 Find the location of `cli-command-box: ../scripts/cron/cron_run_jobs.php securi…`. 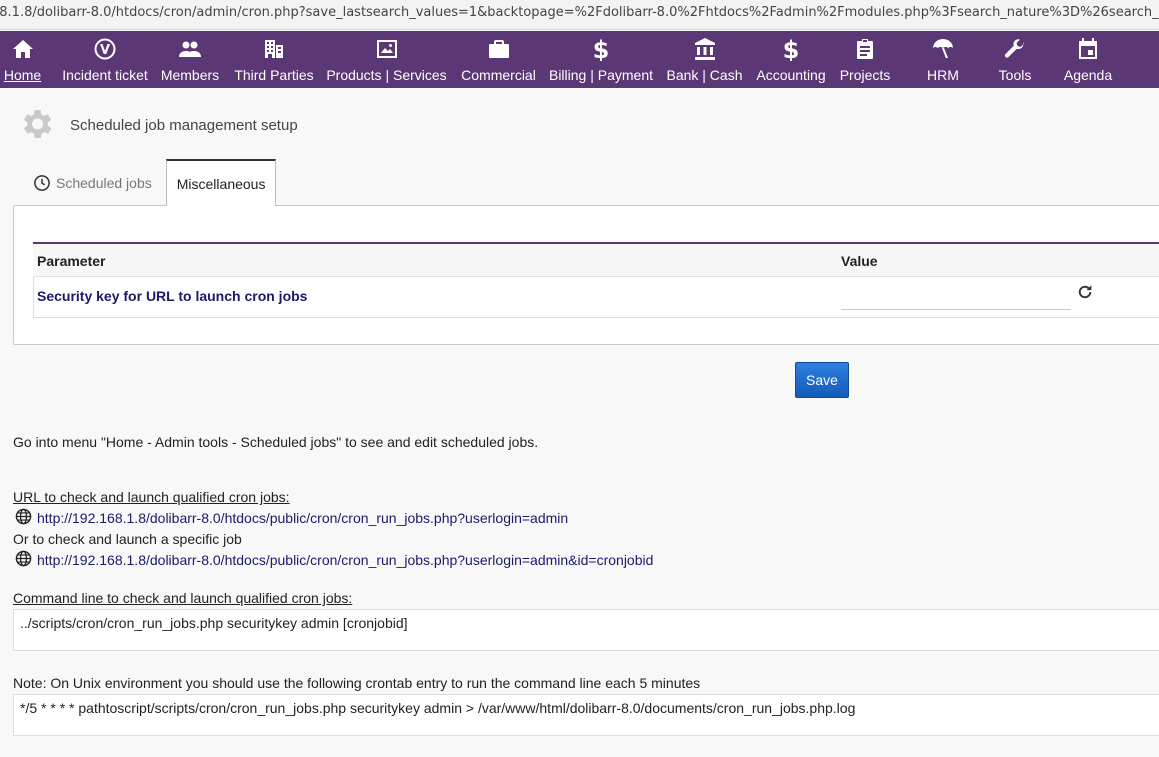

cli-command-box: ../scripts/cron/cron_run_jobs.php securi… is located at coordinates (586, 630).